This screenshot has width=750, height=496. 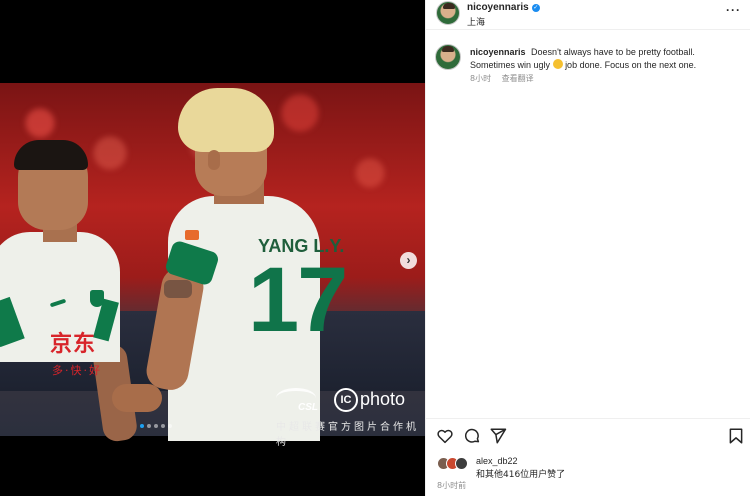 I want to click on right-player-blonde-hair, so click(x=226, y=120).